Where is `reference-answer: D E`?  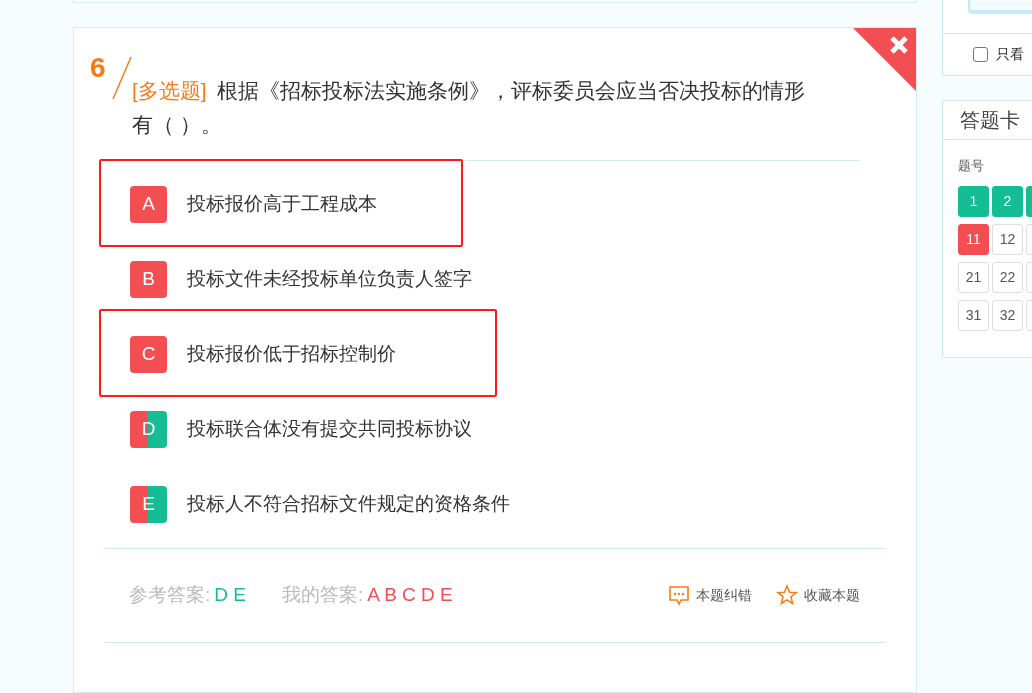 reference-answer: D E is located at coordinates (230, 595).